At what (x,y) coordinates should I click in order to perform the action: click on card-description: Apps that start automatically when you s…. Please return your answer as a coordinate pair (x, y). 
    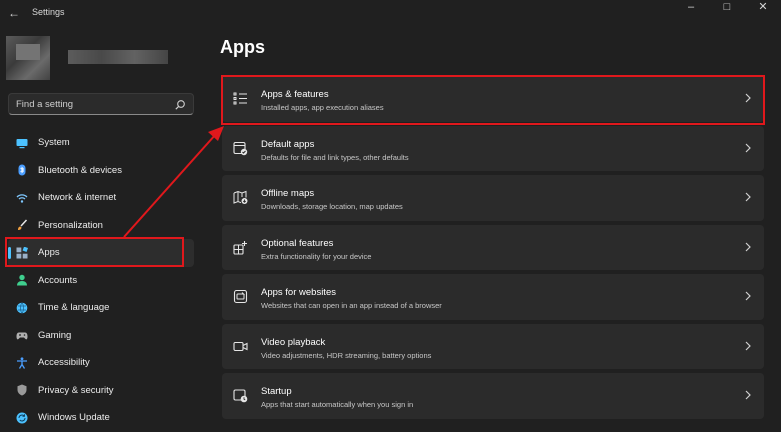
    Looking at the image, I should click on (337, 404).